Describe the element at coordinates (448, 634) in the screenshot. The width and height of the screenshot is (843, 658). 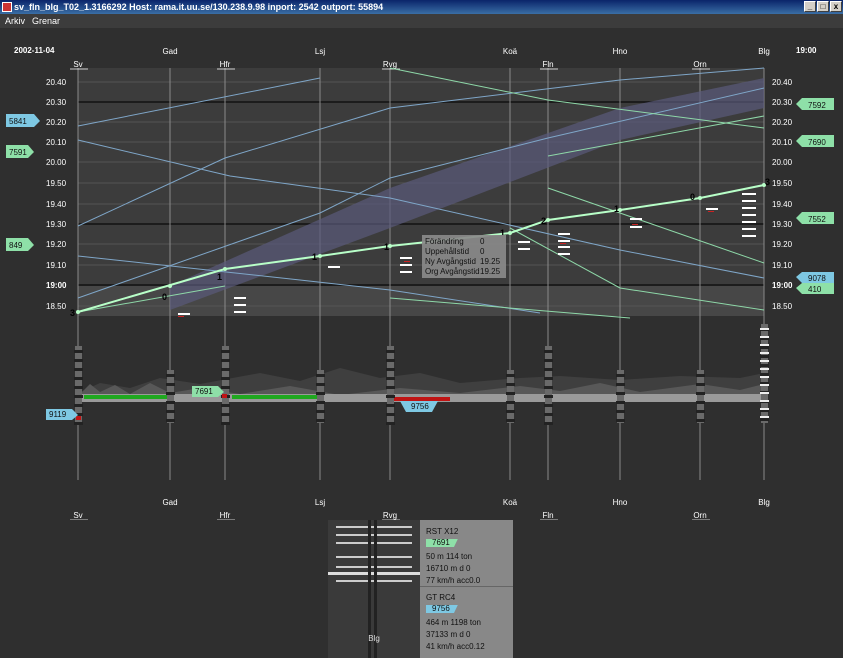
I see `train2-distance: 37133 m d 0` at that location.